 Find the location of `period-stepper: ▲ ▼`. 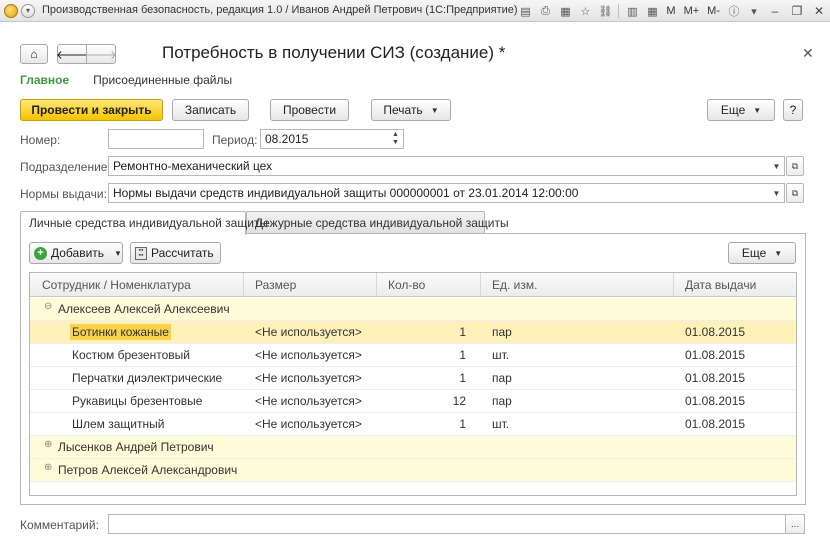

period-stepper: ▲ ▼ is located at coordinates (396, 139).